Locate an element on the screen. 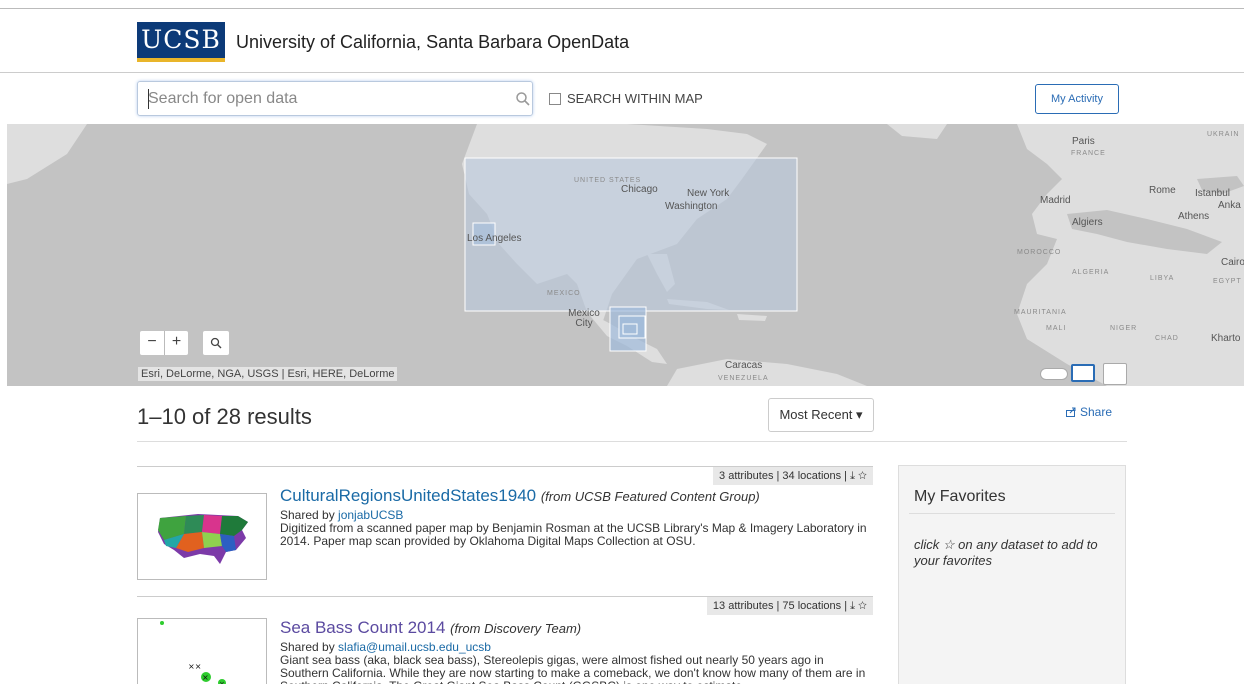 This screenshot has height=684, width=1244. search-within-map-label: SEARCH WITHIN MAP is located at coordinates (635, 98).